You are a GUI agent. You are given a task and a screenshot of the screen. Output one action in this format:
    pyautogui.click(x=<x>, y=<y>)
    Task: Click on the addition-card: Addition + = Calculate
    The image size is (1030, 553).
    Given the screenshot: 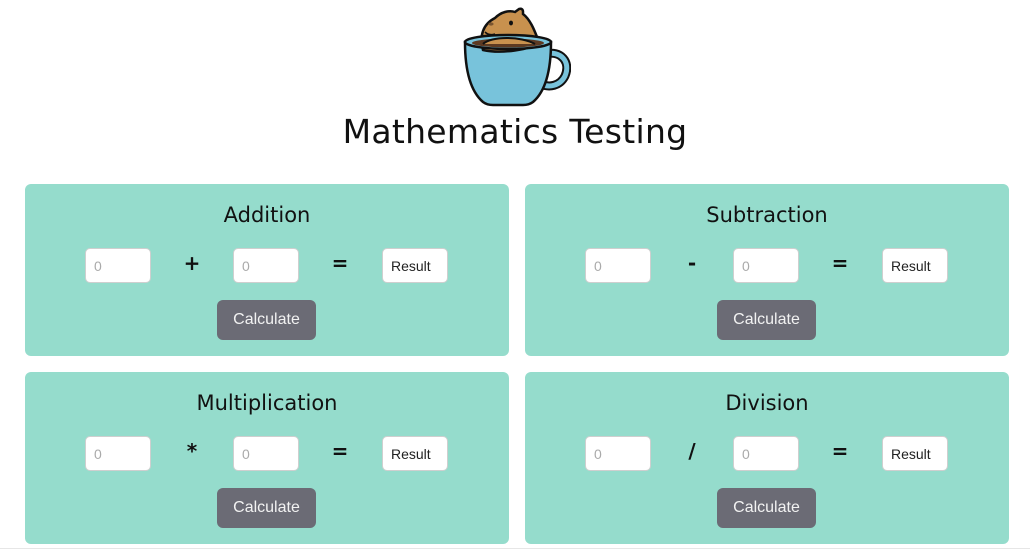 What is the action you would take?
    pyautogui.click(x=267, y=270)
    